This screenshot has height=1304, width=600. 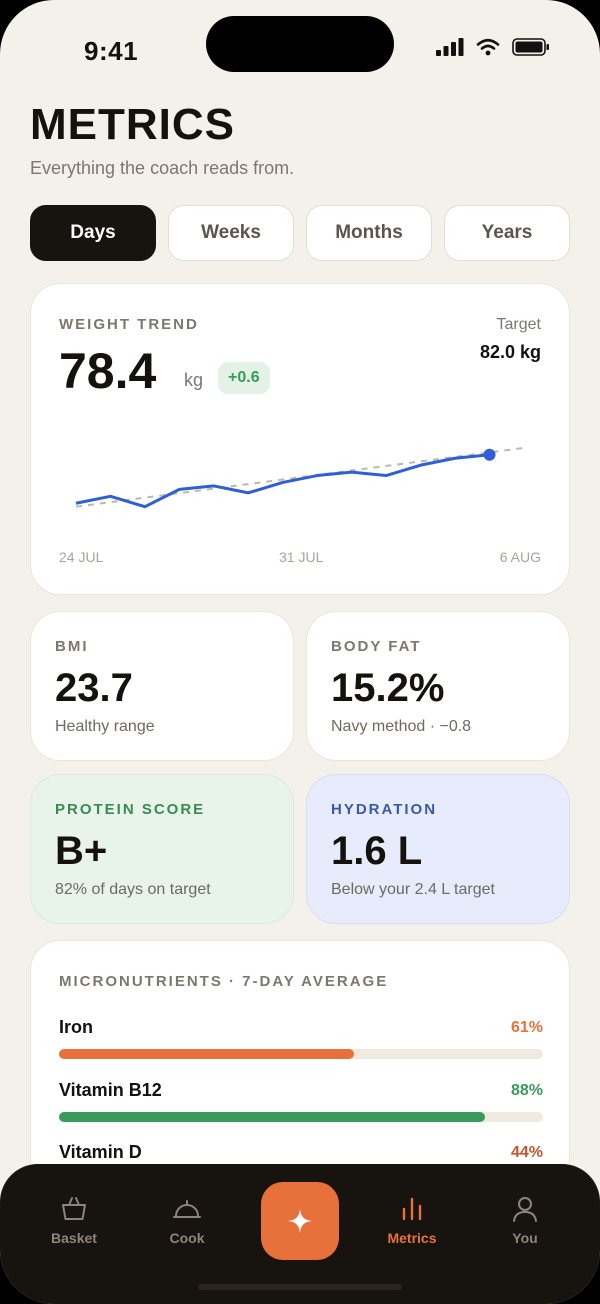 What do you see at coordinates (231, 233) in the screenshot?
I see `tab-weeks: Weeks` at bounding box center [231, 233].